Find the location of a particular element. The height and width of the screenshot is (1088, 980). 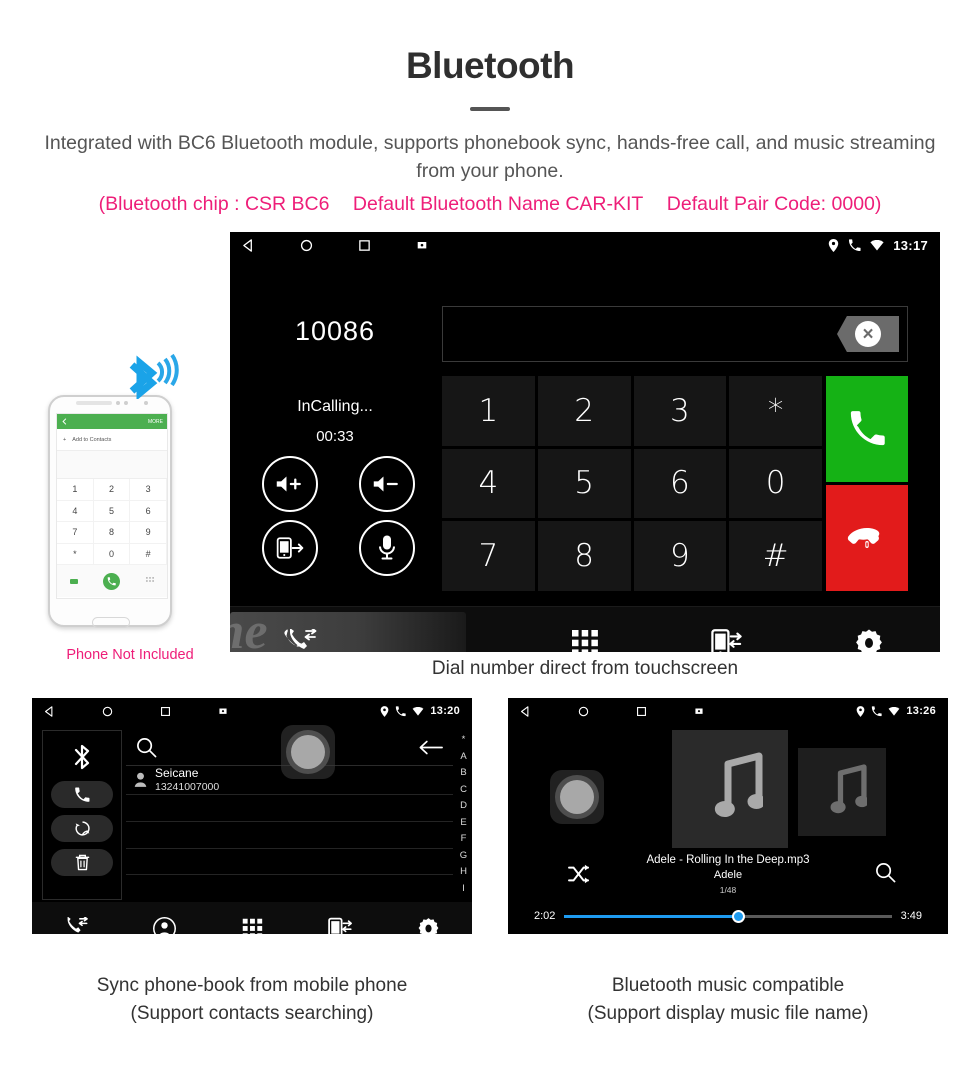

phone-key: 1 is located at coordinates (75, 490).